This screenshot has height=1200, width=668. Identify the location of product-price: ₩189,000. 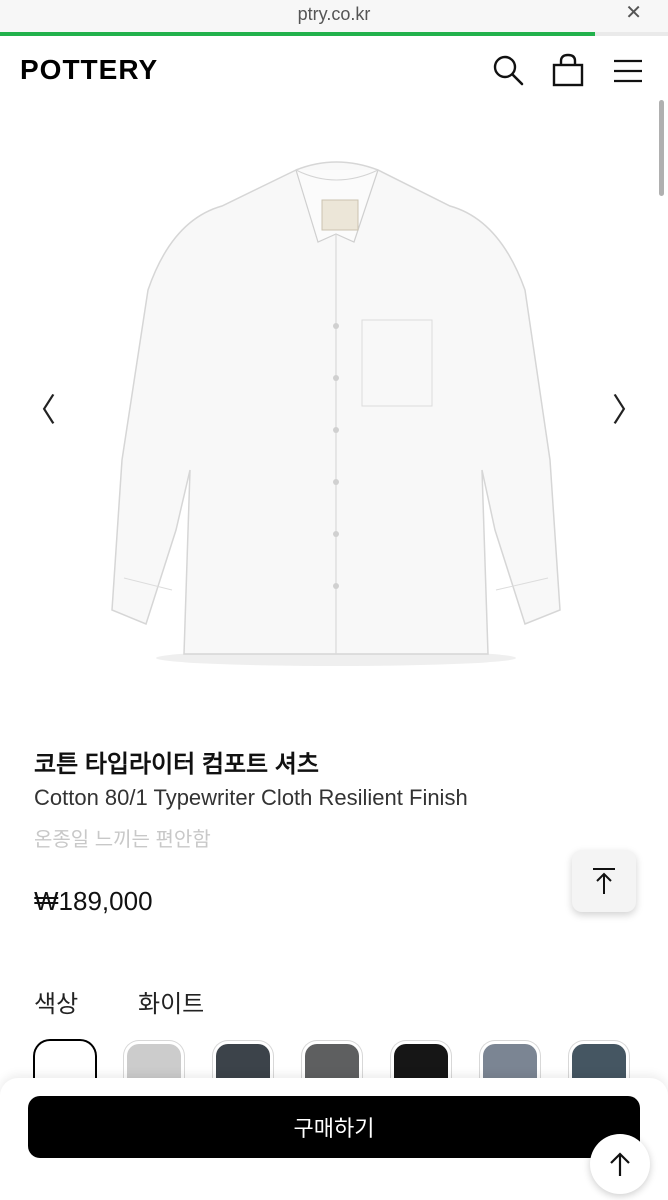
(93, 901).